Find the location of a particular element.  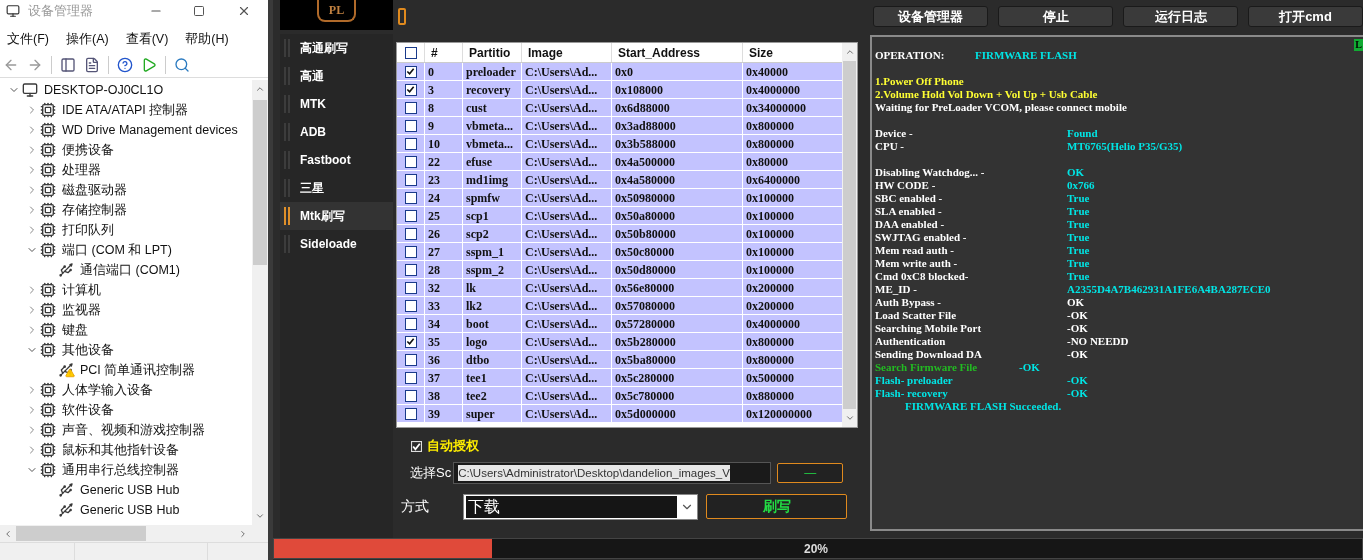

tree-item: 存储控制器 is located at coordinates (94, 210).